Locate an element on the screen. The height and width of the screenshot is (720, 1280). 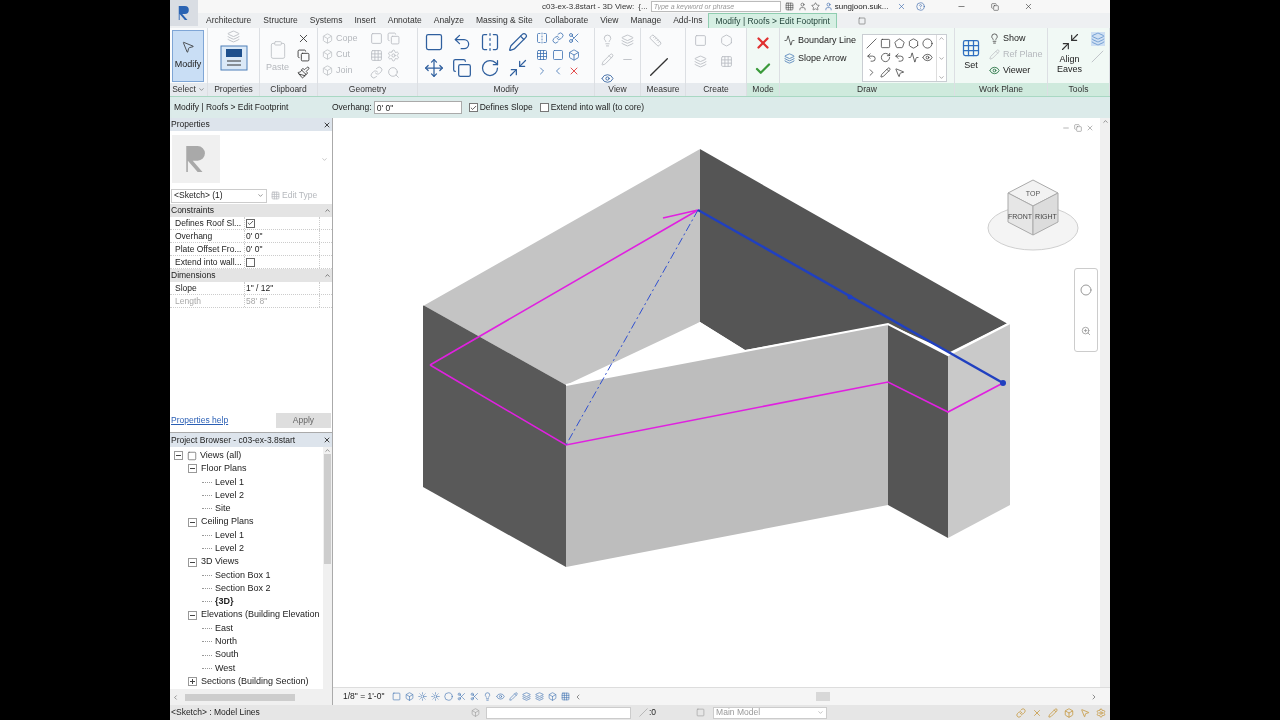
tree-item: South is located at coordinates (227, 655).